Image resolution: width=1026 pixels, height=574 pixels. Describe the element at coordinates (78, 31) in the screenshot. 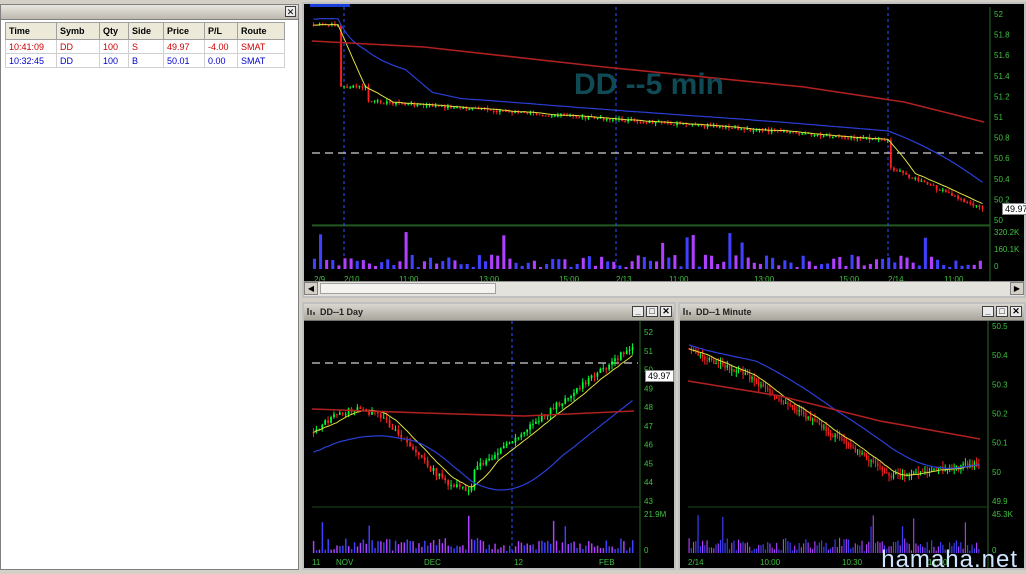

I see `col-symb: Symb` at that location.